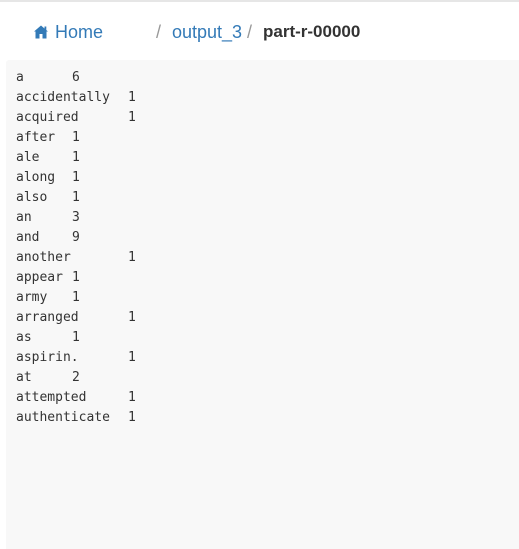 This screenshot has height=549, width=519. Describe the element at coordinates (267, 418) in the screenshot. I see `file-line: authenticate 1` at that location.